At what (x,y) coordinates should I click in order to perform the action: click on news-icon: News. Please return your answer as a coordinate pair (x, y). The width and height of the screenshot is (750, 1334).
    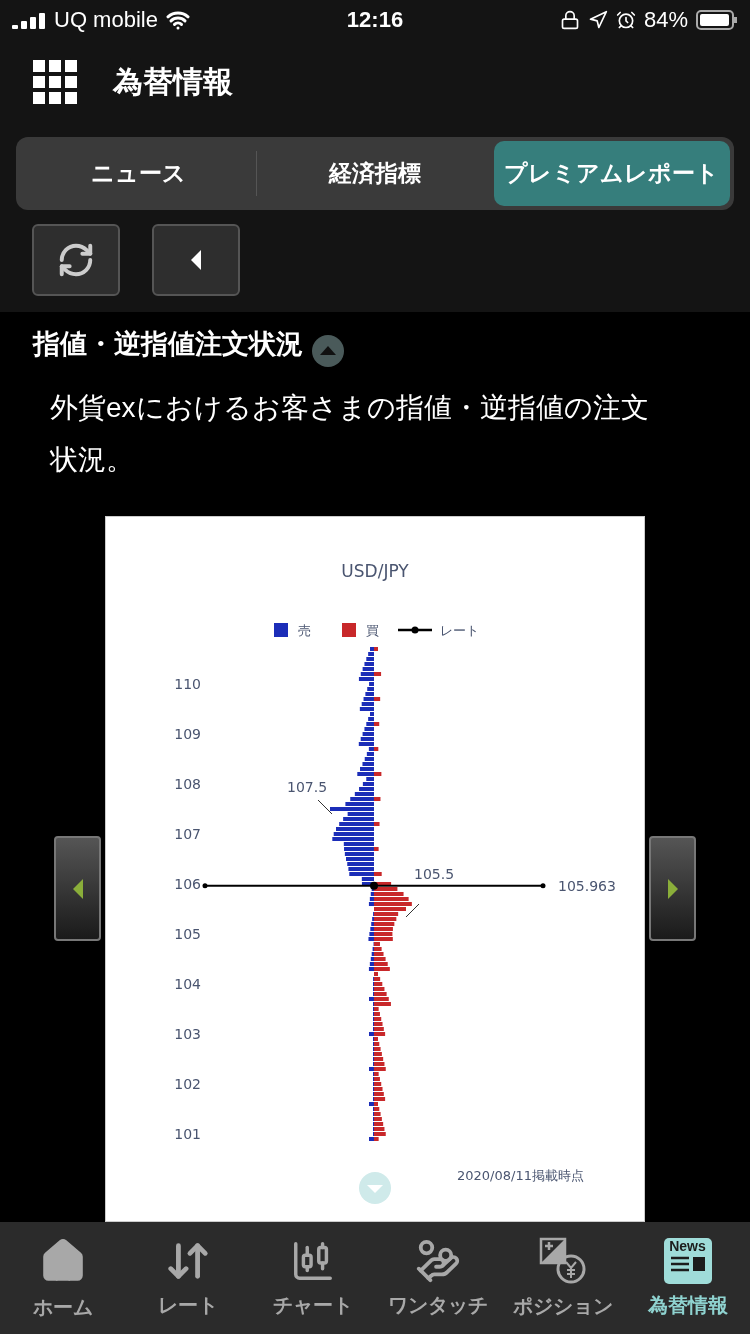
    Looking at the image, I should click on (687, 1260).